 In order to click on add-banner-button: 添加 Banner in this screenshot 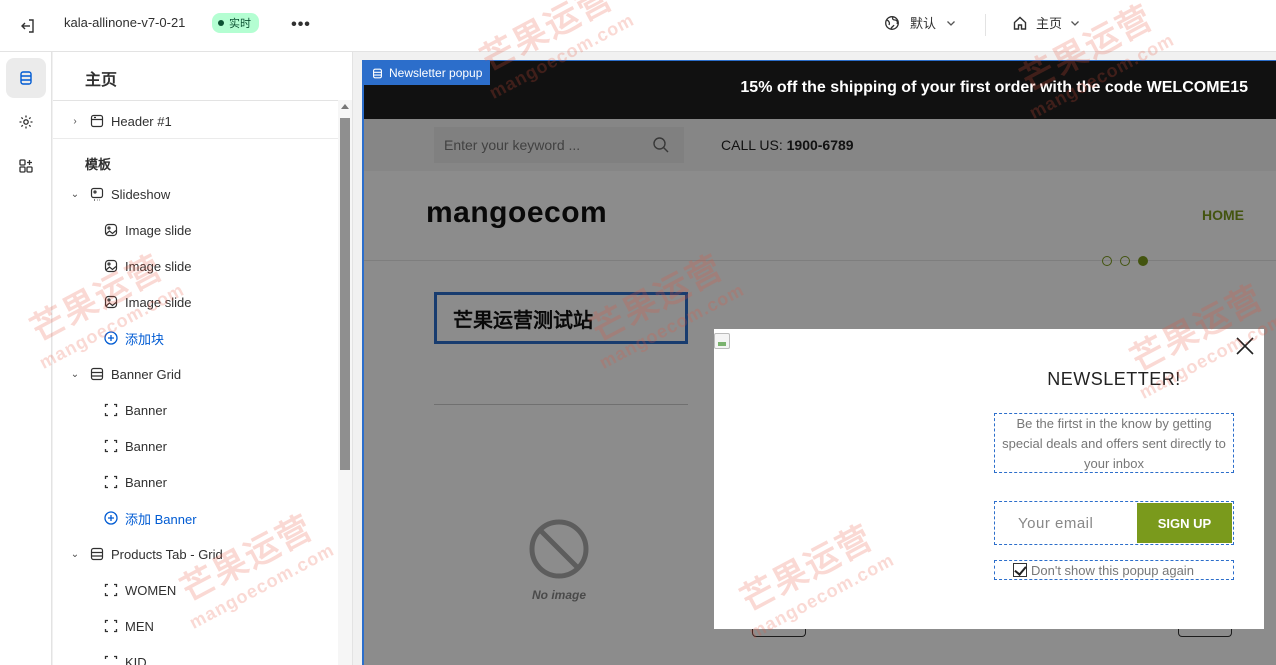, I will do `click(195, 518)`.